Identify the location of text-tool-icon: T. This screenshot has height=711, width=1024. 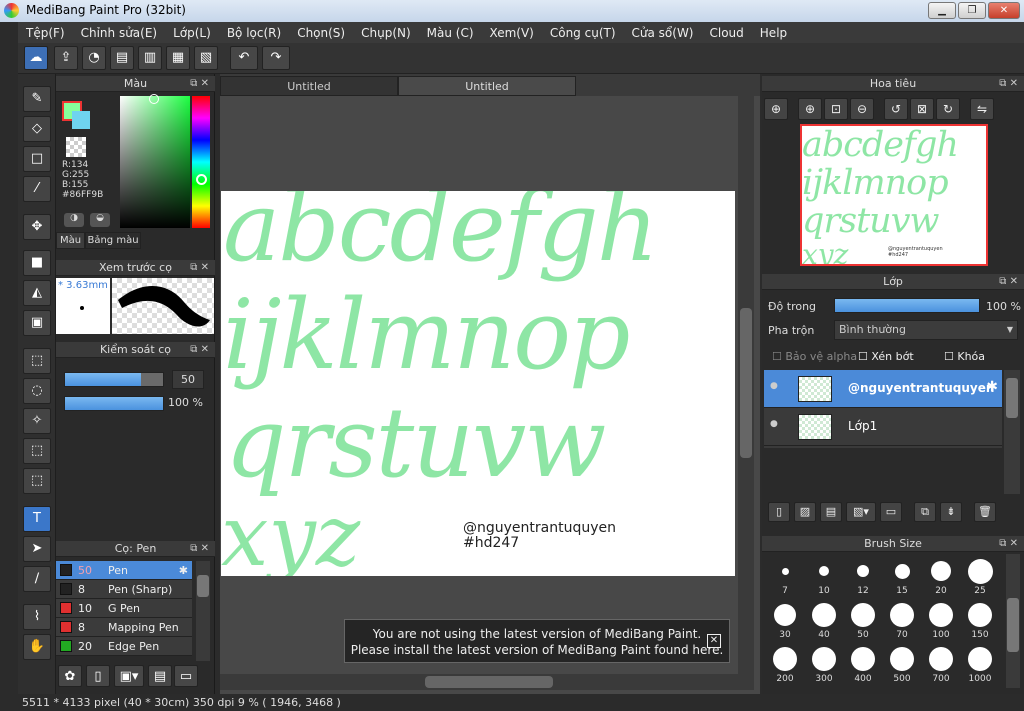
(37, 519).